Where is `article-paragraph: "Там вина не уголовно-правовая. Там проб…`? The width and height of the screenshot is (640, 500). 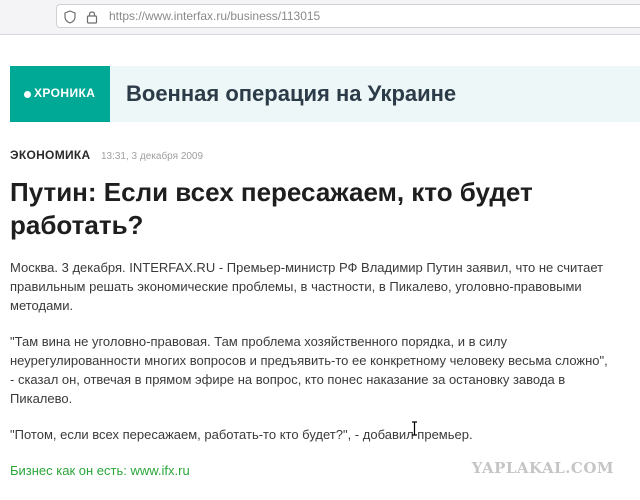 article-paragraph: "Там вина не уголовно-правовая. Там проб… is located at coordinates (309, 370).